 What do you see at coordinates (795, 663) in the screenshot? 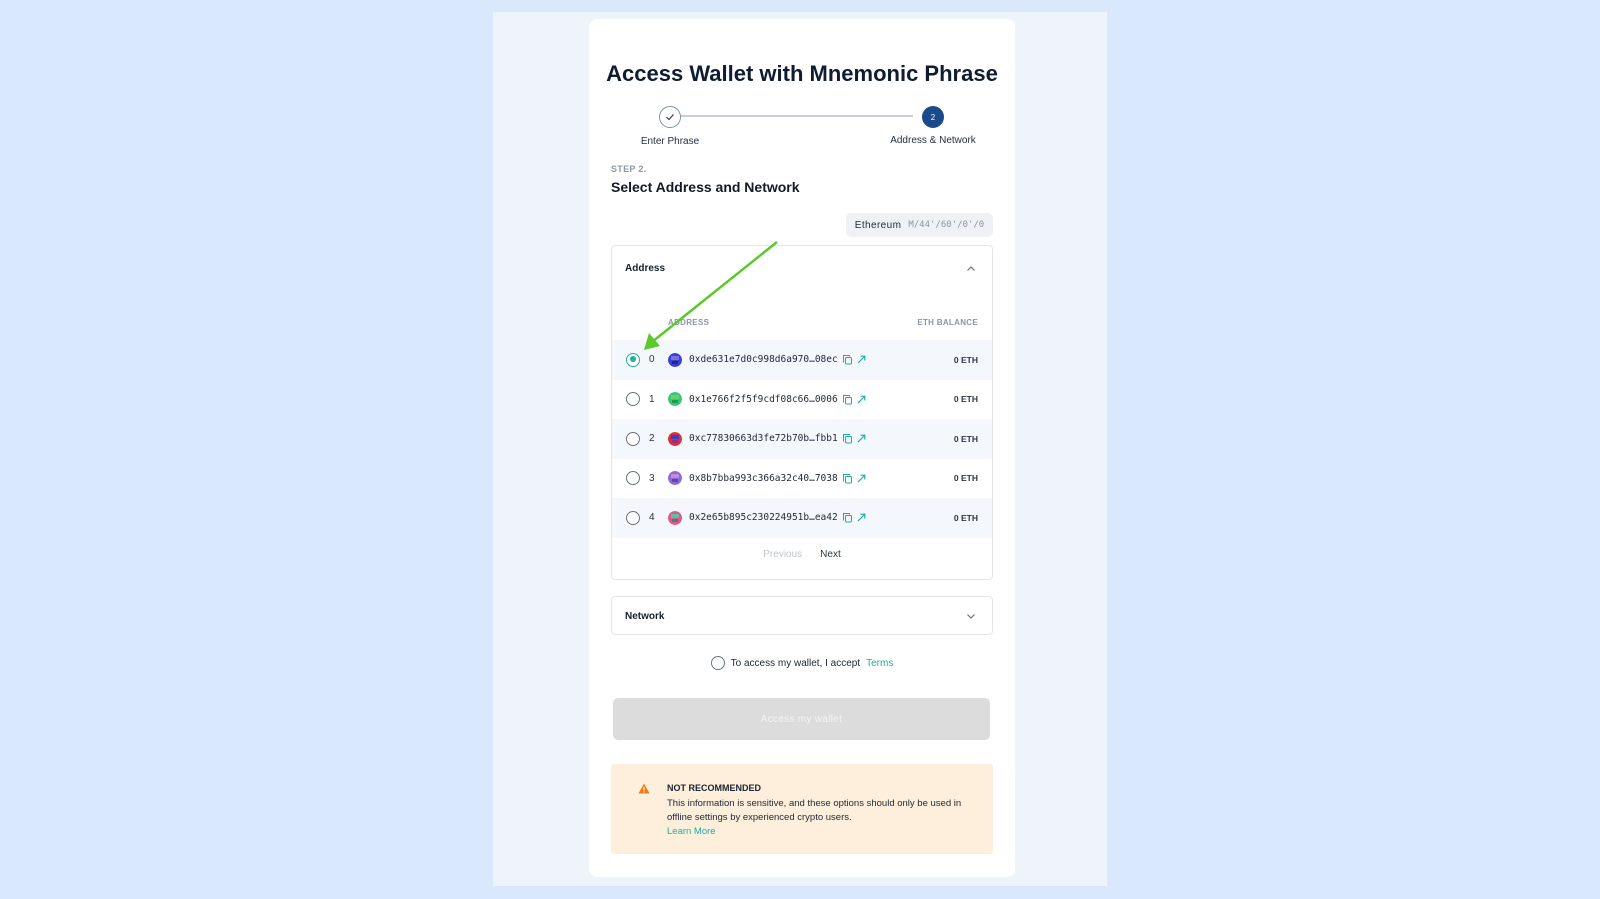
I see `terms-text: To access my wallet, I accept` at bounding box center [795, 663].